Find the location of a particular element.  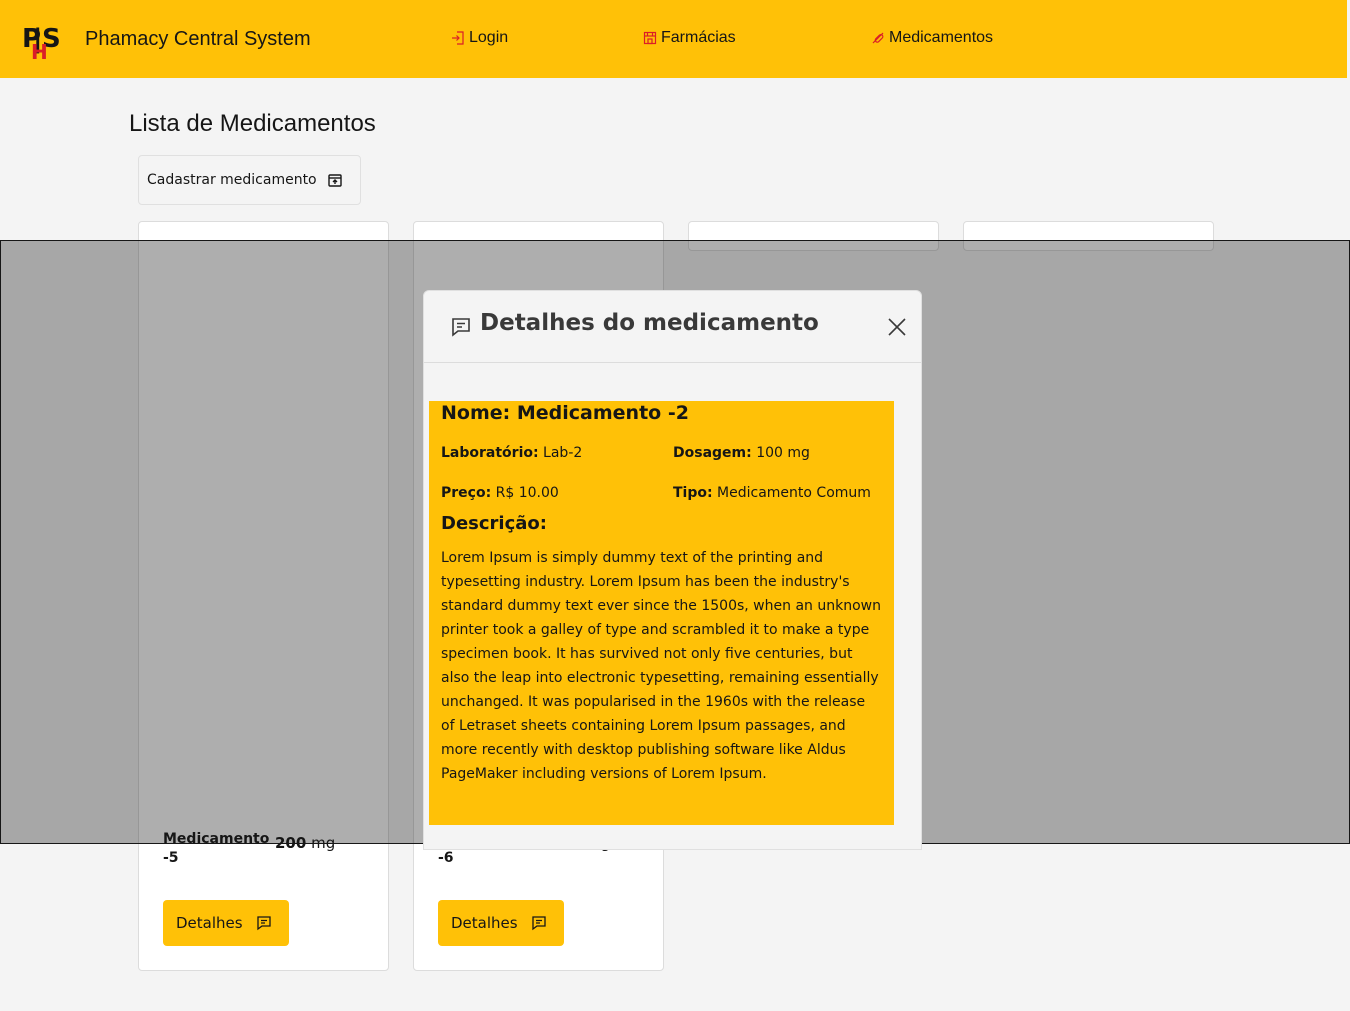

app-title: Phamacy Central System is located at coordinates (198, 39).